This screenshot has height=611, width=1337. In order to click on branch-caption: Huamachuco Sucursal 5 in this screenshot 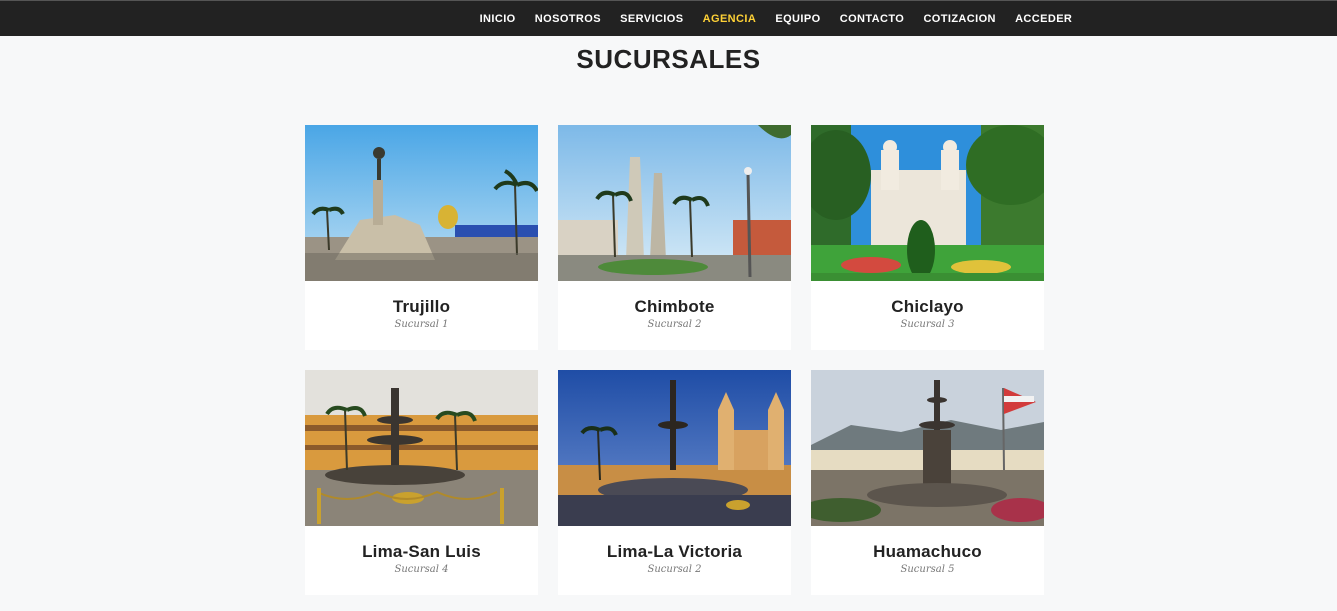, I will do `click(927, 560)`.